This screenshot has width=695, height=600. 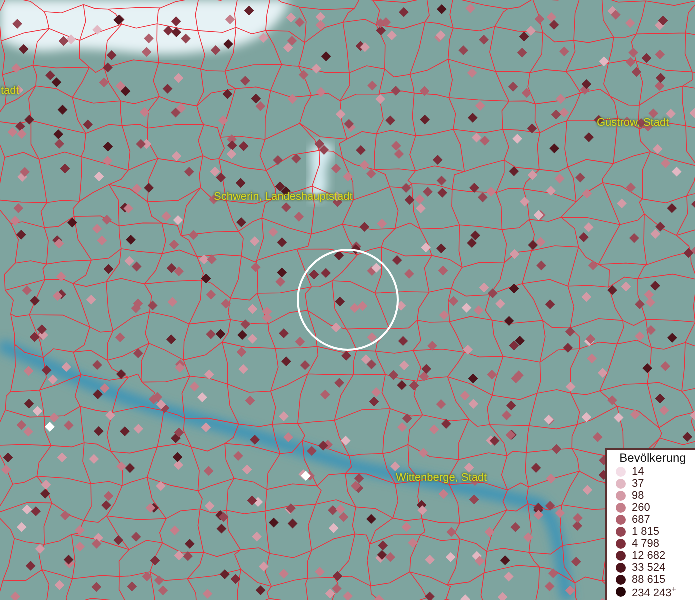 I want to click on legend-label: 687, so click(x=641, y=520).